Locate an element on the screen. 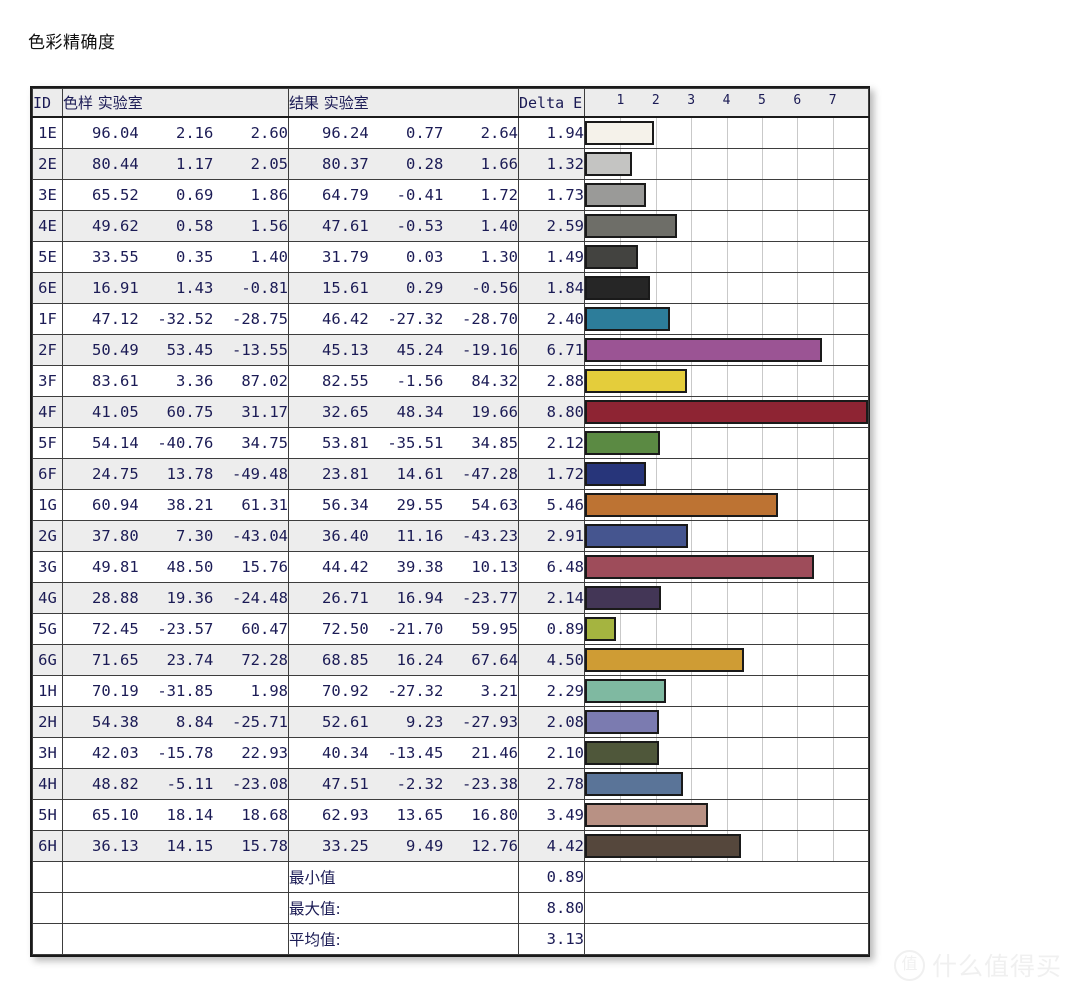 Image resolution: width=1080 pixels, height=1001 pixels. table-row: 6G 71.65 23.74 72.28 68.85 16.24 67.64 4.50 is located at coordinates (450, 660).